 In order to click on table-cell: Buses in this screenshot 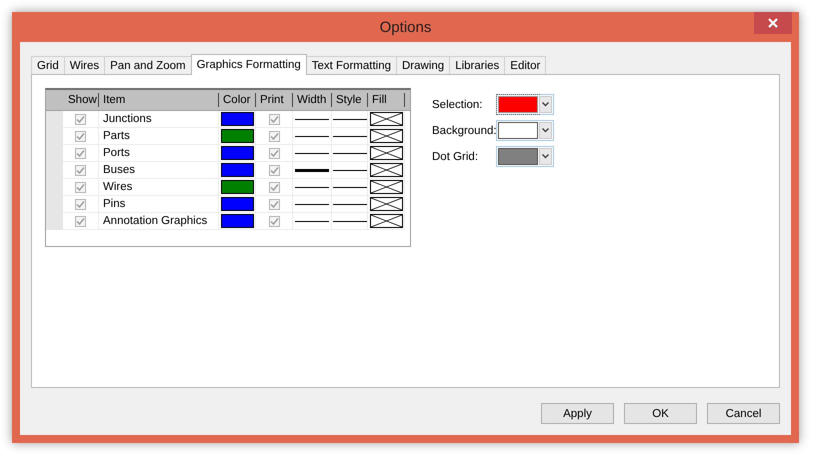, I will do `click(159, 170)`.